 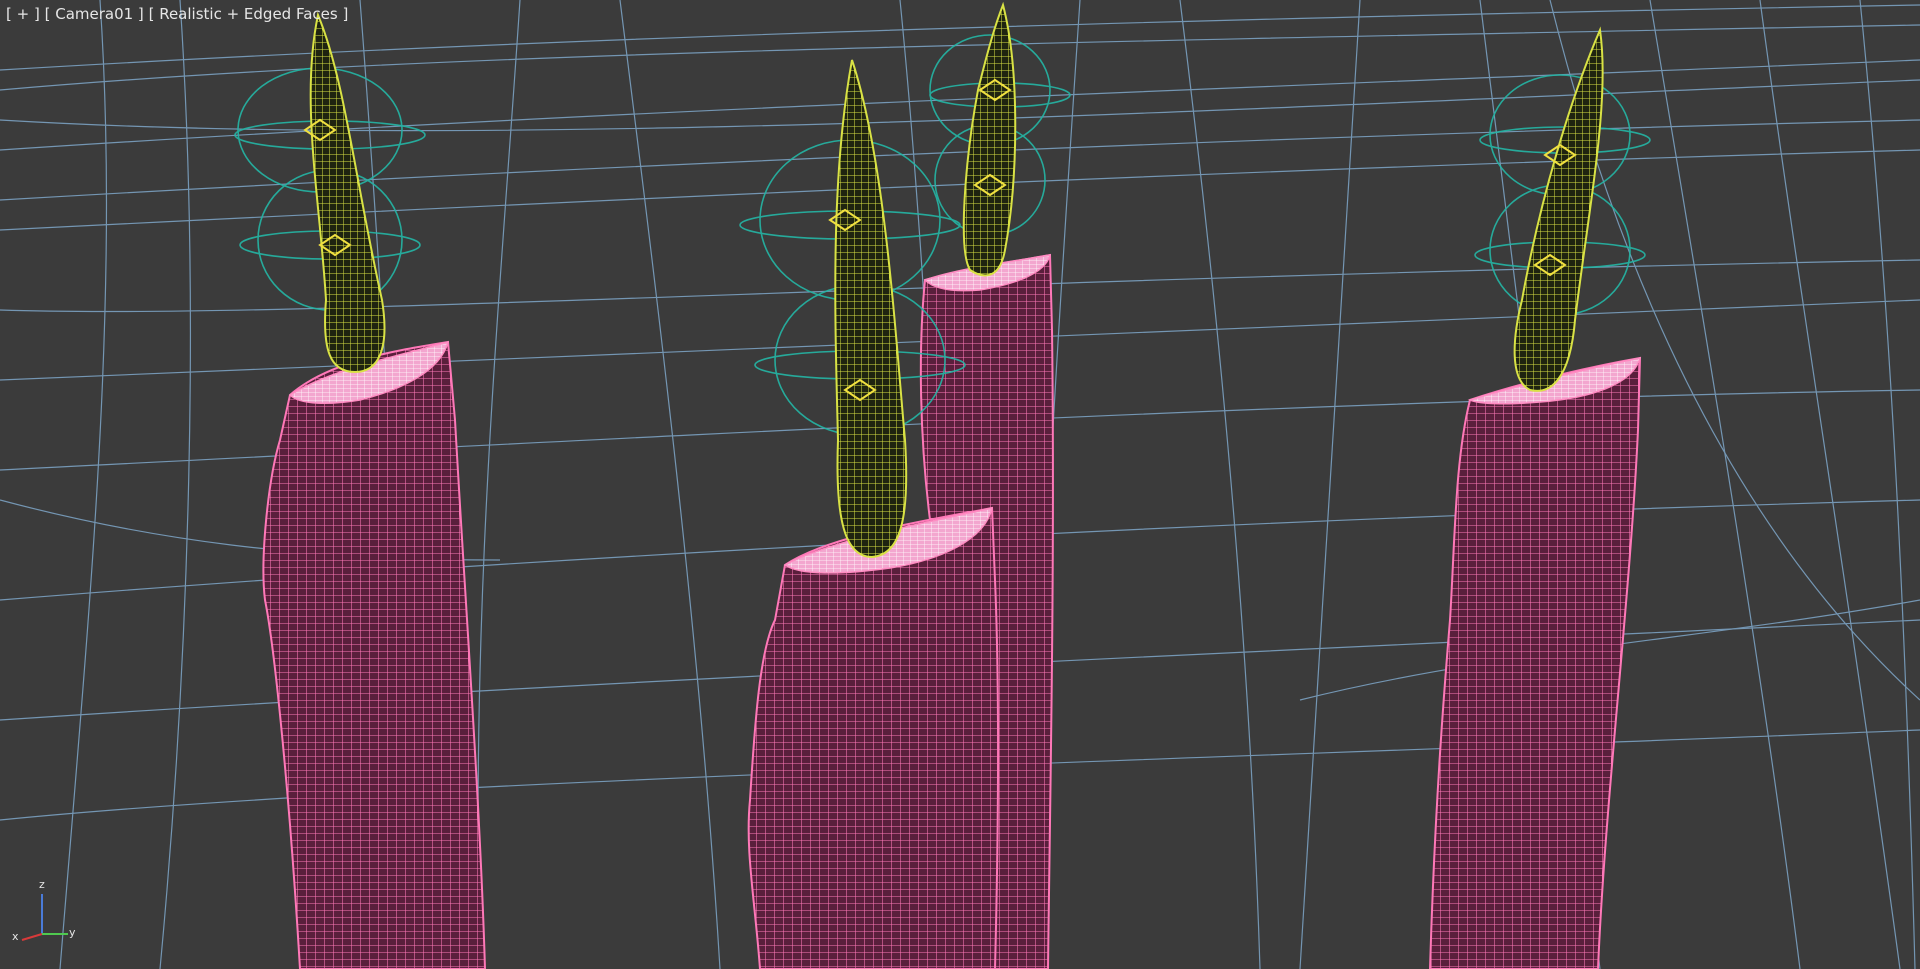 What do you see at coordinates (871, 309) in the screenshot?
I see `flame-center-front` at bounding box center [871, 309].